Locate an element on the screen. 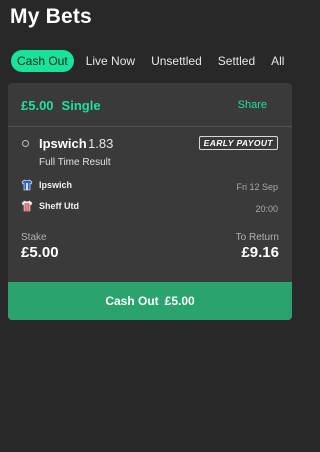 The height and width of the screenshot is (452, 320). selection-odds: 1.83 is located at coordinates (101, 143).